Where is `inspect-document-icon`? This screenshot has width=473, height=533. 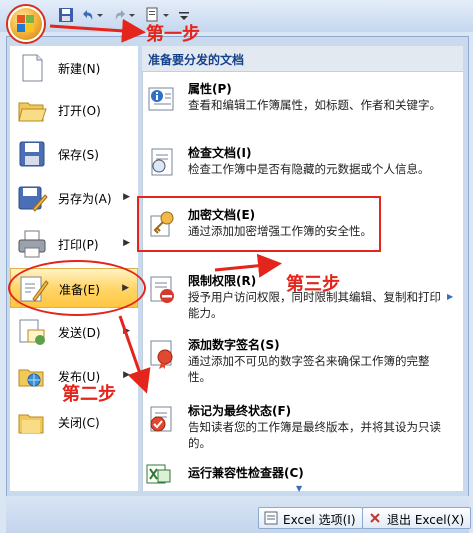 inspect-document-icon is located at coordinates (163, 163).